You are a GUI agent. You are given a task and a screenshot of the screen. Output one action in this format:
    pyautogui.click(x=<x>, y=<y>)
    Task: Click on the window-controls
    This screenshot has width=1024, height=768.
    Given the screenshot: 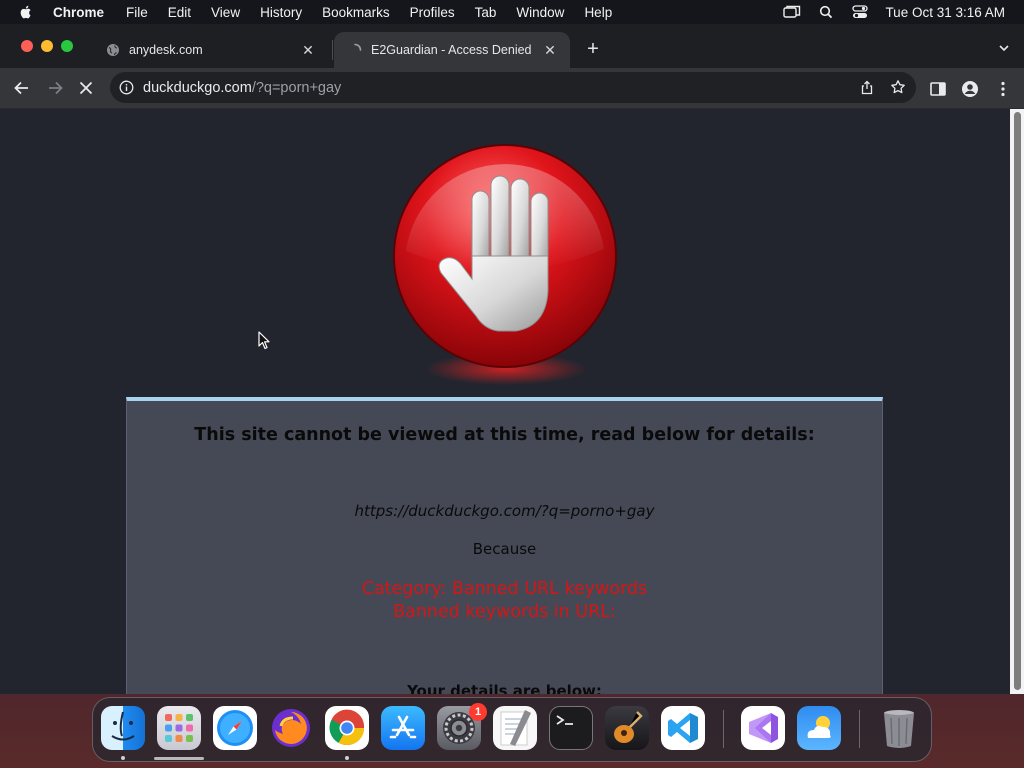 What is the action you would take?
    pyautogui.click(x=51, y=46)
    